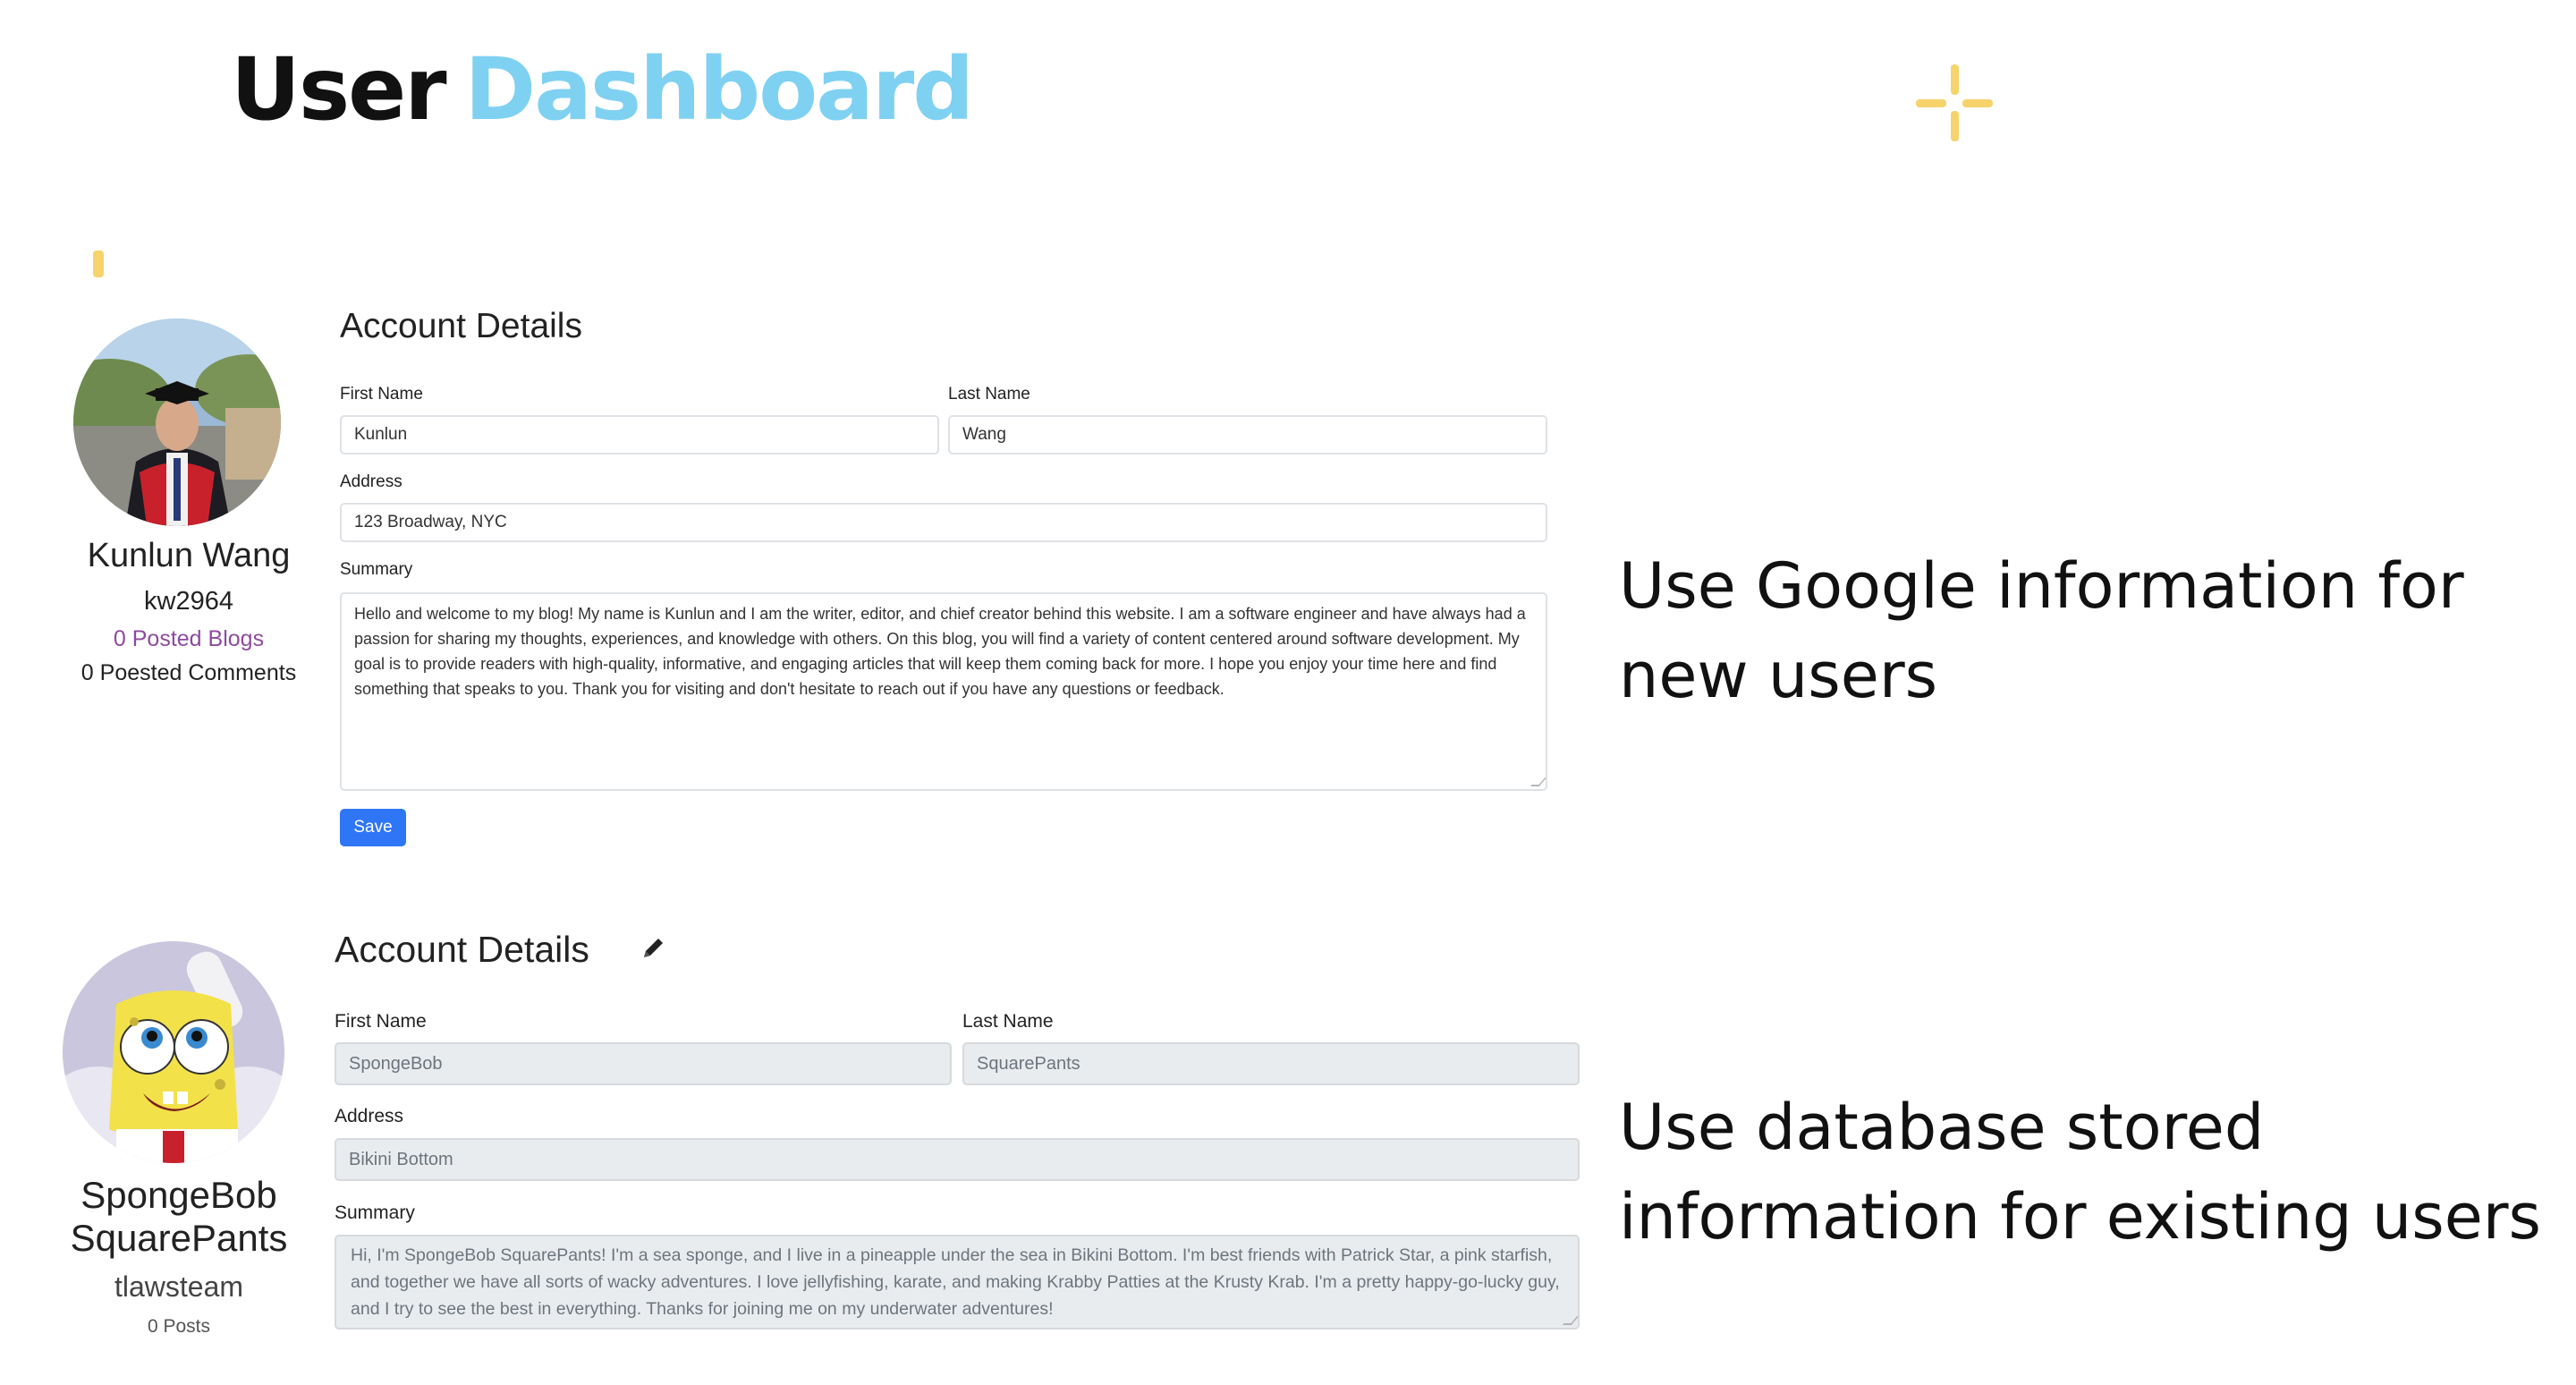 Image resolution: width=2576 pixels, height=1385 pixels. Describe the element at coordinates (719, 89) in the screenshot. I see `title-word-dashboard: Dashboard` at that location.